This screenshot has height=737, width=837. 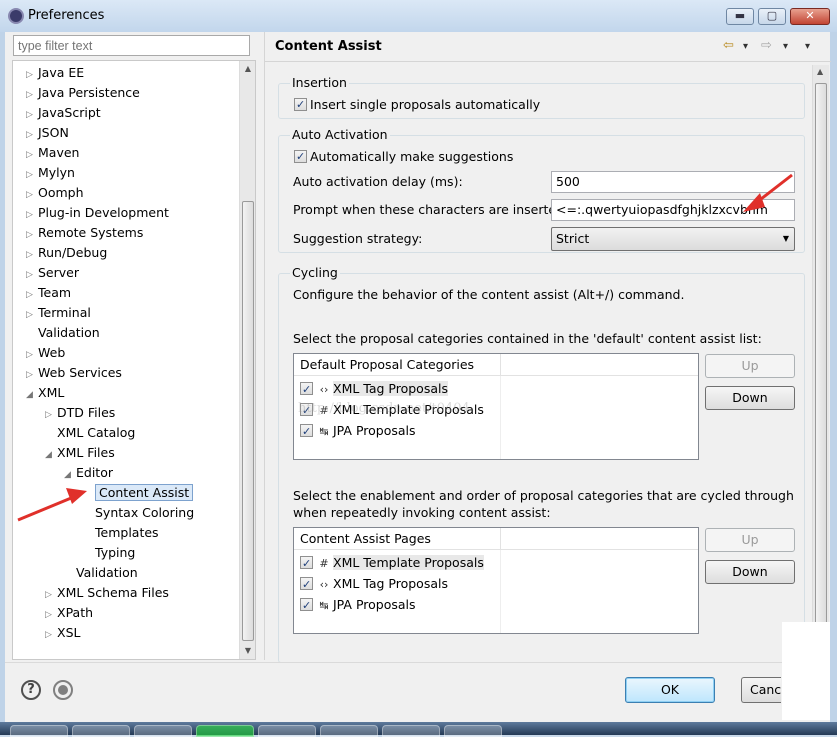 What do you see at coordinates (58, 313) in the screenshot?
I see `tree-item: ▷ Terminal` at bounding box center [58, 313].